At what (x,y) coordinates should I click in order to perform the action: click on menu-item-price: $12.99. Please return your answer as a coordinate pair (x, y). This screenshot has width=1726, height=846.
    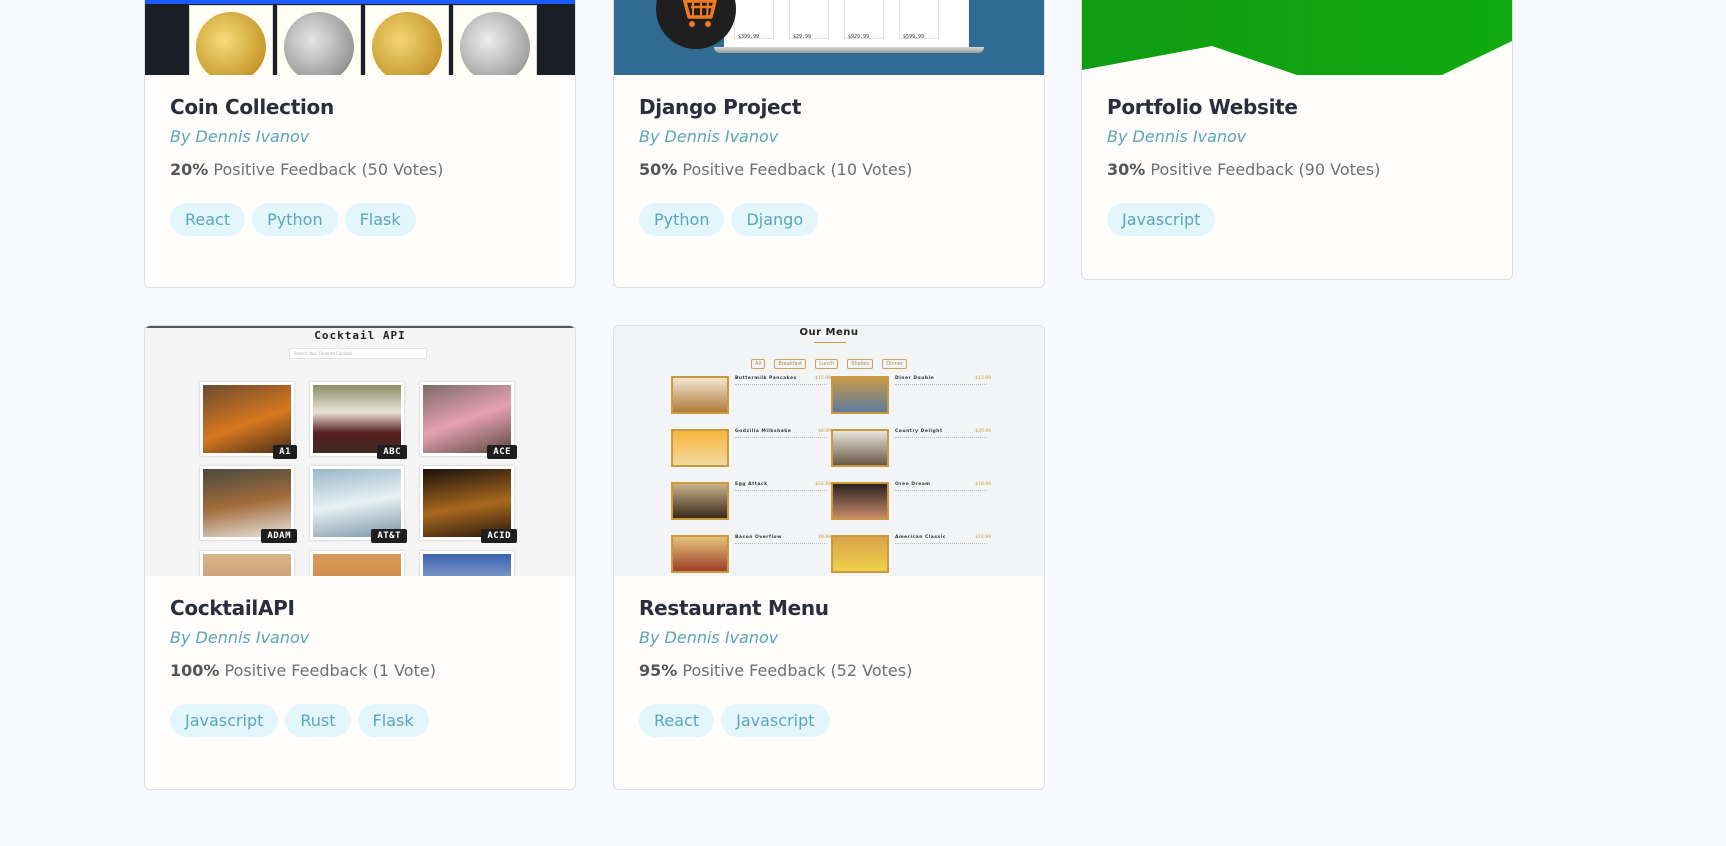
    Looking at the image, I should click on (983, 537).